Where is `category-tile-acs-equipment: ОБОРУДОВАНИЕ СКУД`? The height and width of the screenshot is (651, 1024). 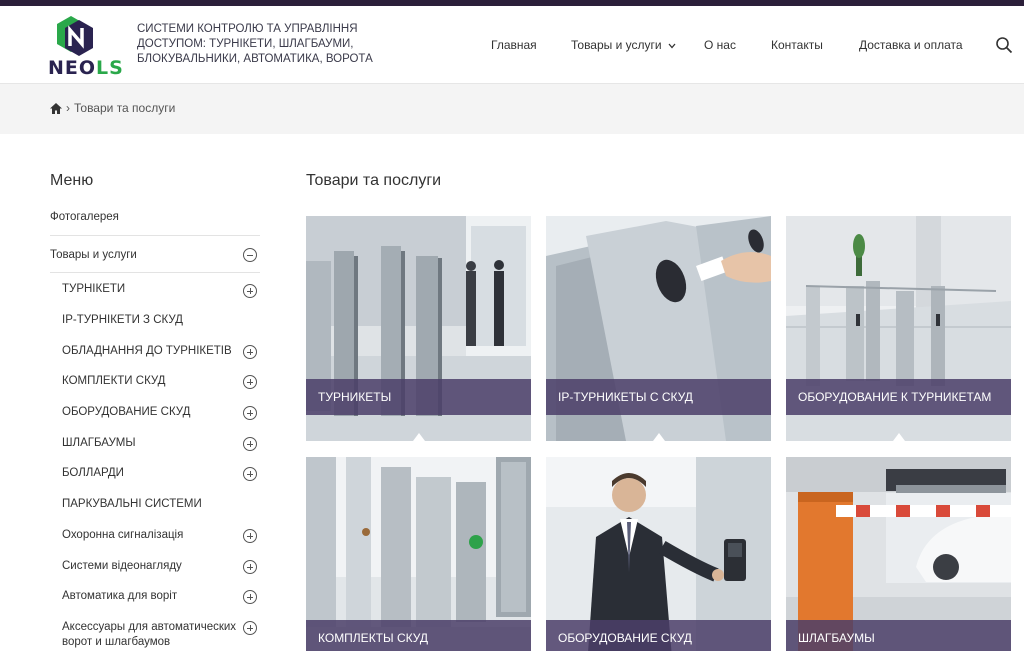
category-tile-acs-equipment: ОБОРУДОВАНИЕ СКУД is located at coordinates (658, 554).